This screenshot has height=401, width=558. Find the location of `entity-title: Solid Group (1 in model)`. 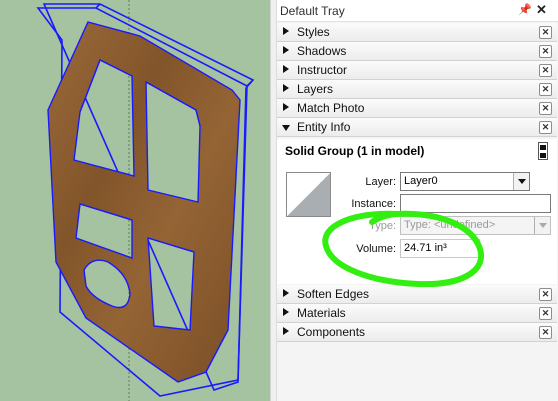

entity-title: Solid Group (1 in model) is located at coordinates (355, 151).